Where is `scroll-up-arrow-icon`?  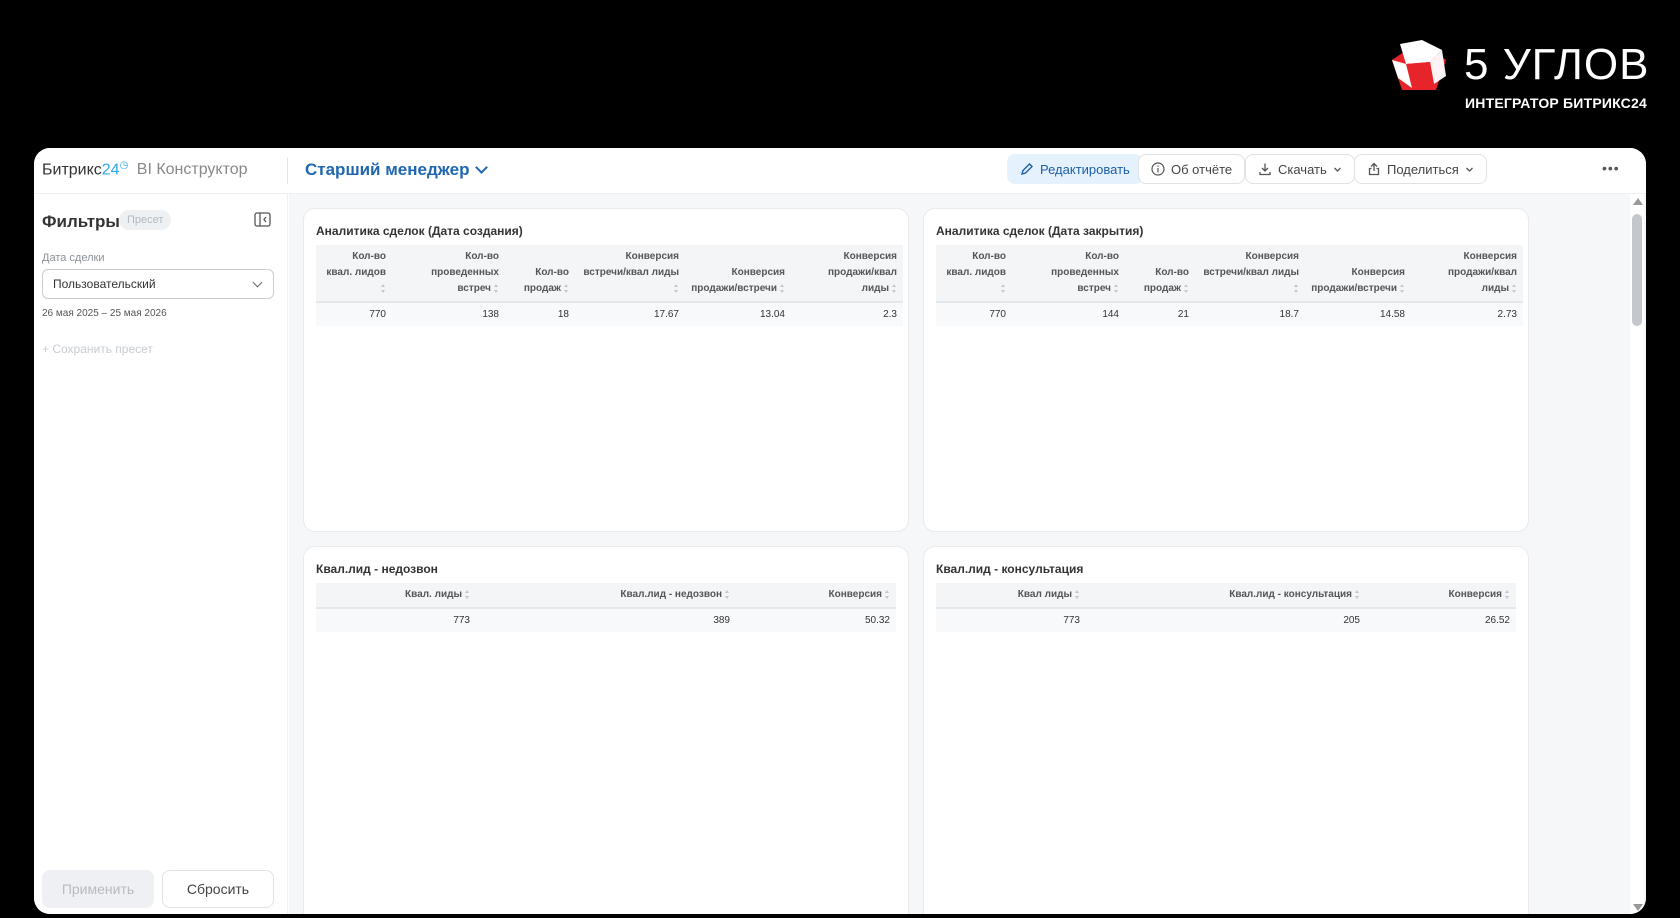
scroll-up-arrow-icon is located at coordinates (1638, 201).